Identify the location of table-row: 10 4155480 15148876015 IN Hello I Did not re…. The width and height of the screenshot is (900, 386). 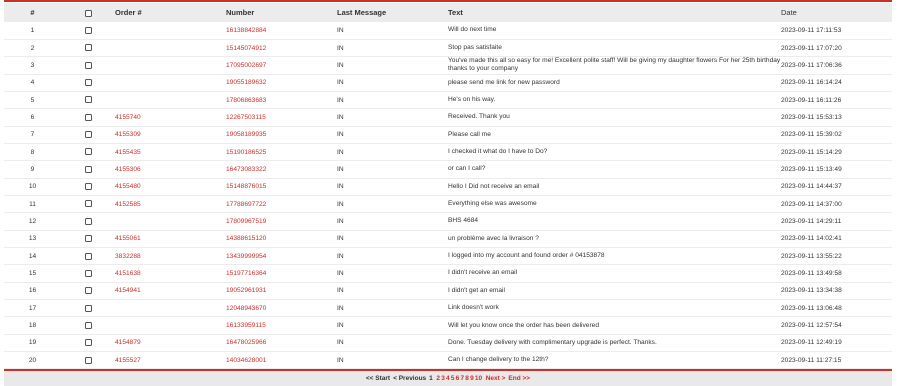
(448, 187).